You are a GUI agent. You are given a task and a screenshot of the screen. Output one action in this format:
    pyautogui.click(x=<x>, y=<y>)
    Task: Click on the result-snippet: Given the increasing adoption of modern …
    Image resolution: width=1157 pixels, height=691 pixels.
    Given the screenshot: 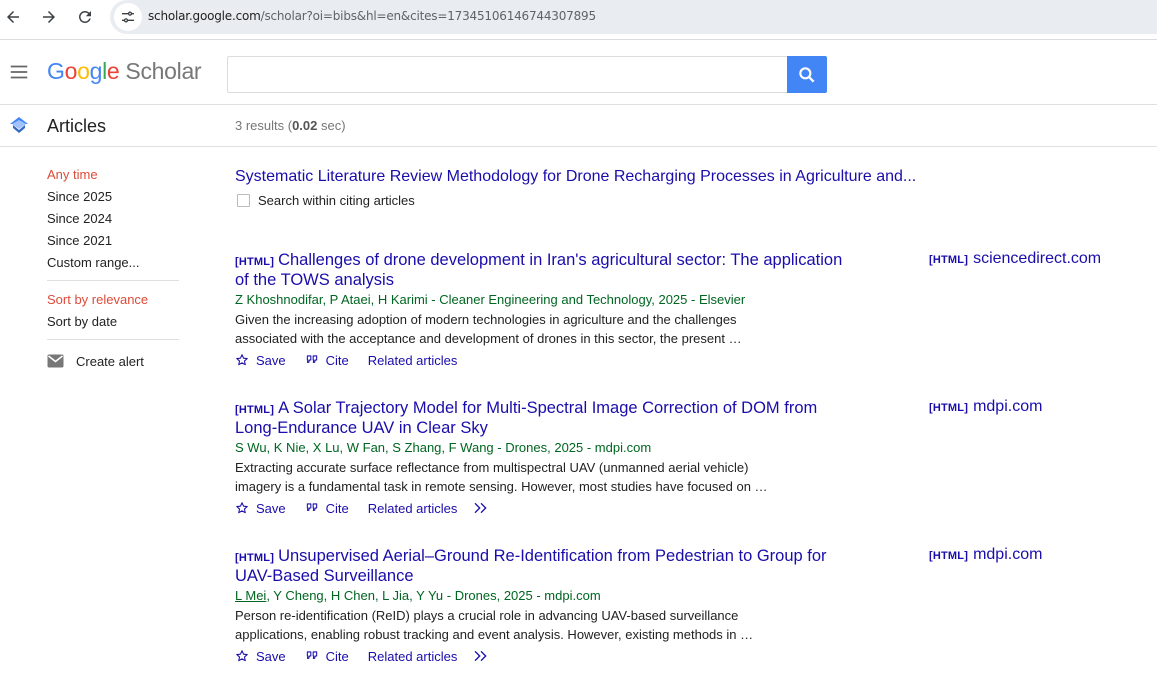 What is the action you would take?
    pyautogui.click(x=488, y=329)
    